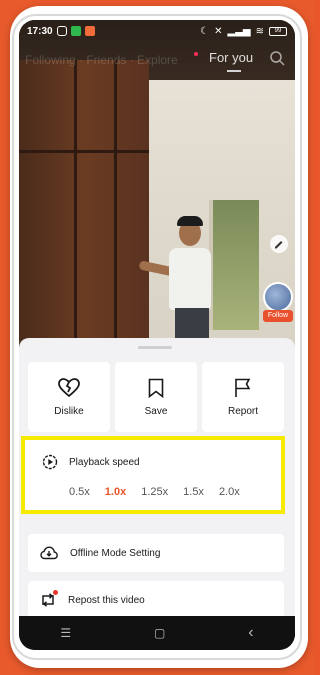 This screenshot has width=320, height=675. I want to click on edit-icon, so click(279, 244).